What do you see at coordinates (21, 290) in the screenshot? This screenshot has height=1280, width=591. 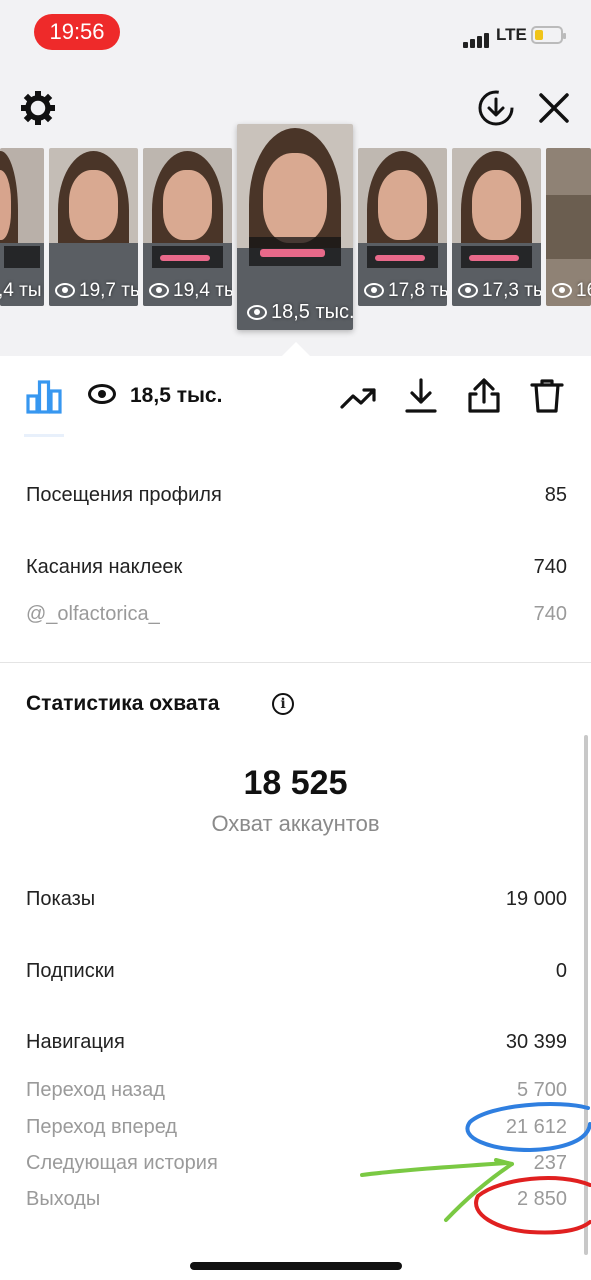 I see `thumbnail-views: ,4 ты` at bounding box center [21, 290].